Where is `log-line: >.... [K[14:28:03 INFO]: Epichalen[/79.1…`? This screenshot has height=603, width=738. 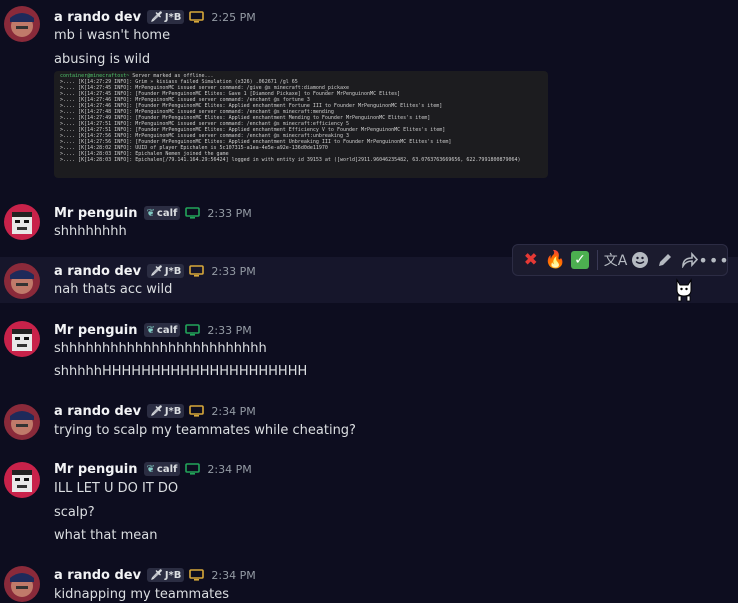 log-line: >.... [K[14:28:03 INFO]: Epichalen[/79.1… is located at coordinates (290, 160).